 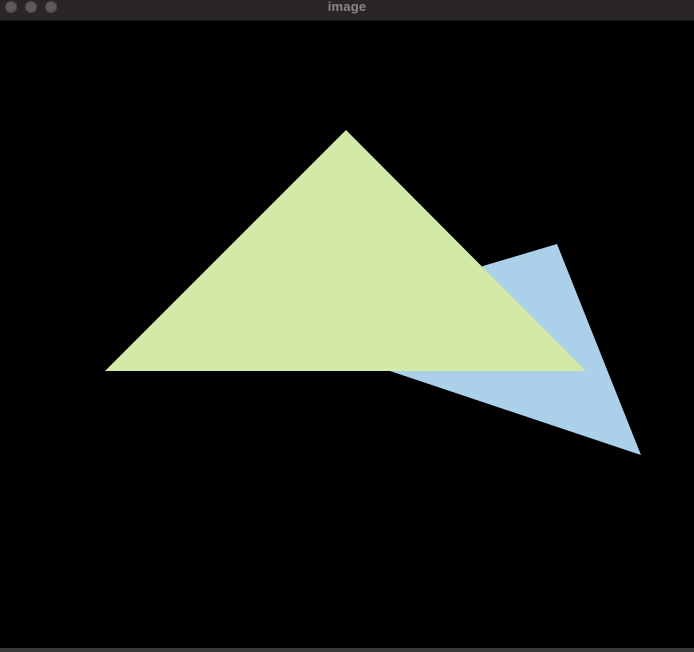 I want to click on window-title: image, so click(x=347, y=7).